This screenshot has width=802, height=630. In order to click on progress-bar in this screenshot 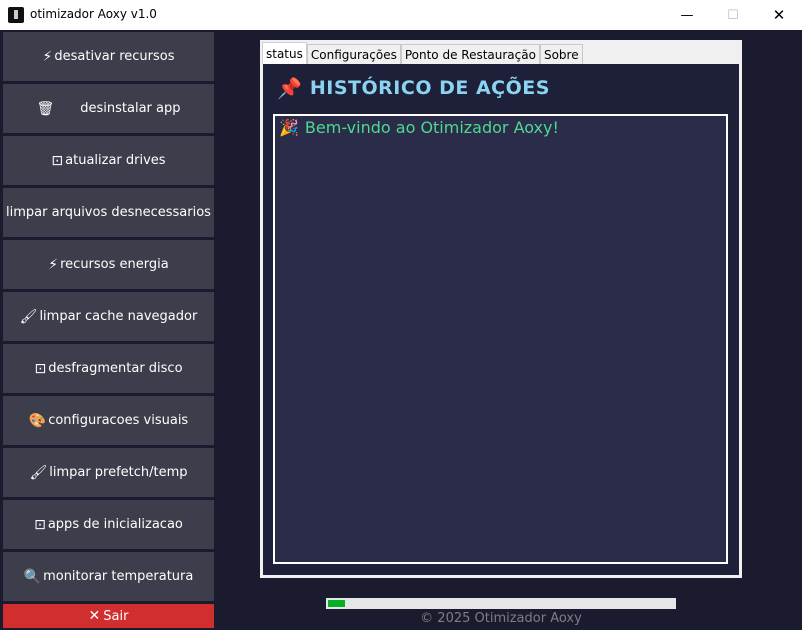, I will do `click(501, 603)`.